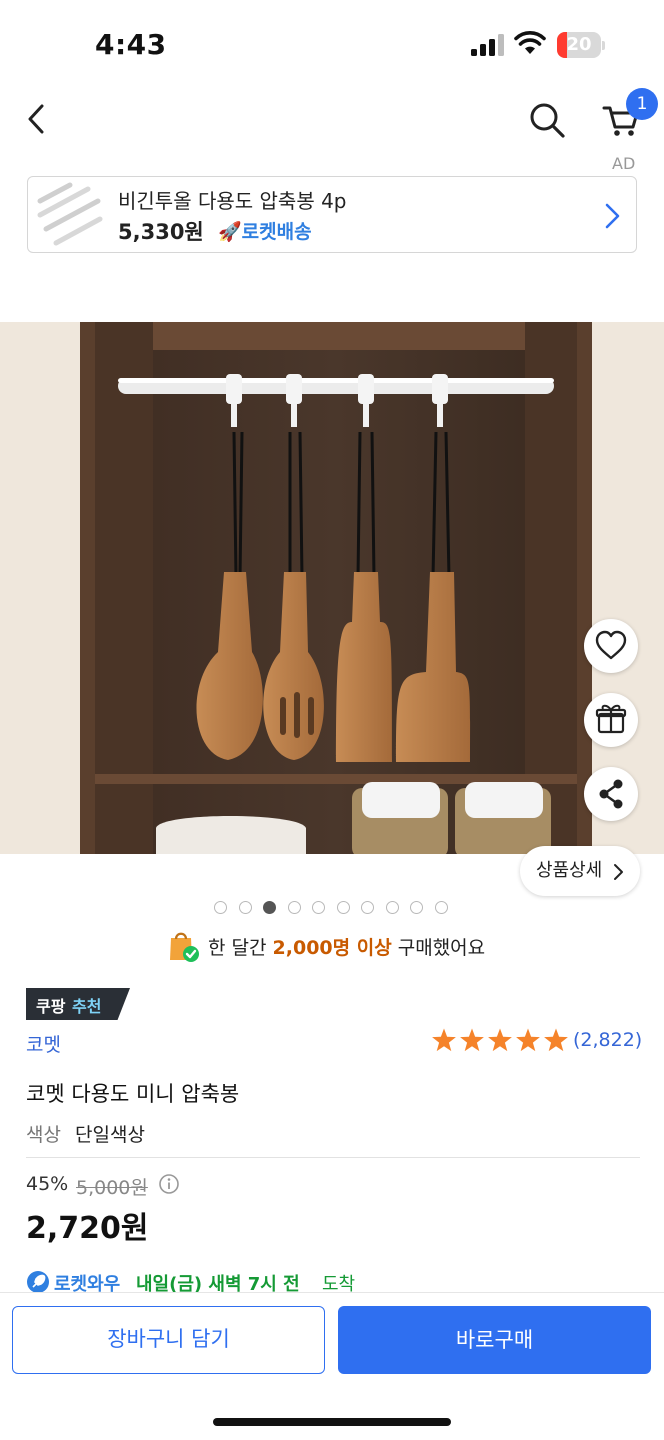 Image resolution: width=664 pixels, height=1440 pixels. What do you see at coordinates (332, 120) in the screenshot?
I see `top-nav` at bounding box center [332, 120].